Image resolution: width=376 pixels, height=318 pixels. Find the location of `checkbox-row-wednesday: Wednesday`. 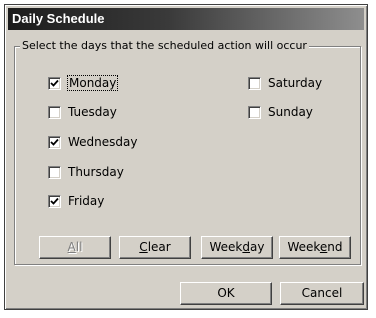

checkbox-row-wednesday: Wednesday is located at coordinates (92, 142).